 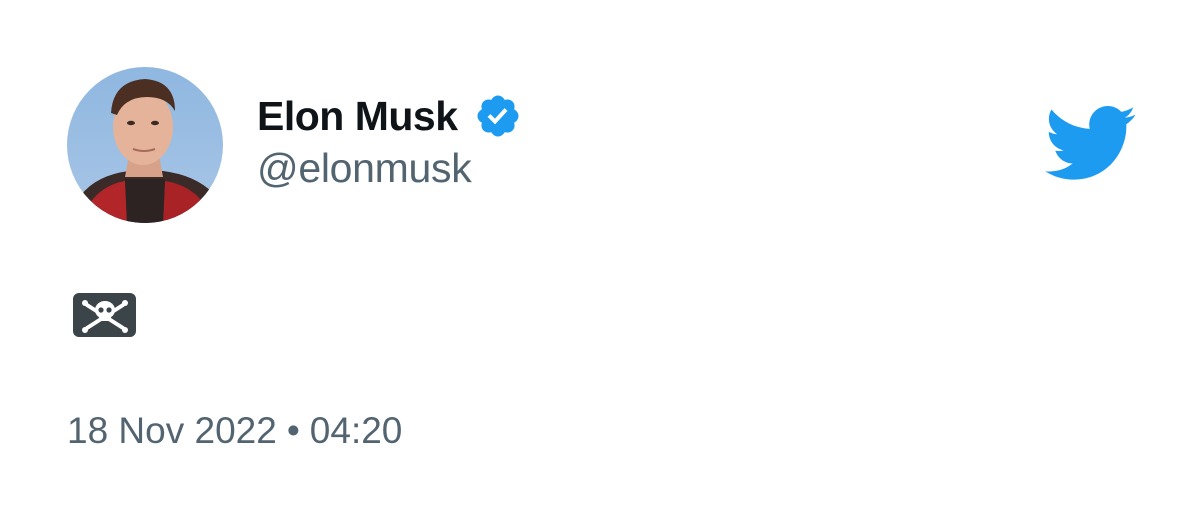 I want to click on display-name: Elon Musk, so click(x=357, y=116).